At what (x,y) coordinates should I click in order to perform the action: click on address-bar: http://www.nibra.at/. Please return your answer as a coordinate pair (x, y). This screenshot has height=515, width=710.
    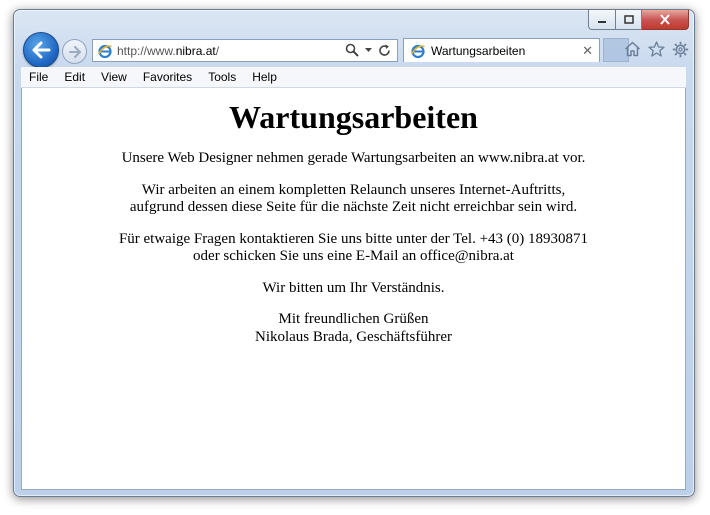
    Looking at the image, I should click on (245, 50).